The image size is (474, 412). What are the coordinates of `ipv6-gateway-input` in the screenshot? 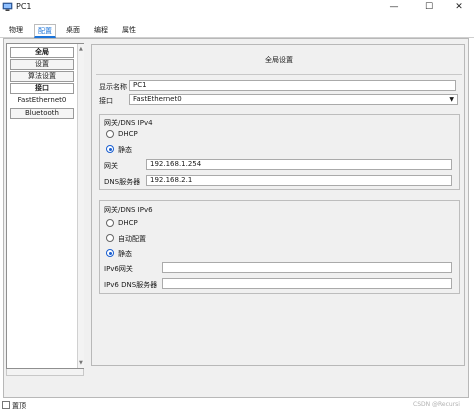 It's located at (307, 267).